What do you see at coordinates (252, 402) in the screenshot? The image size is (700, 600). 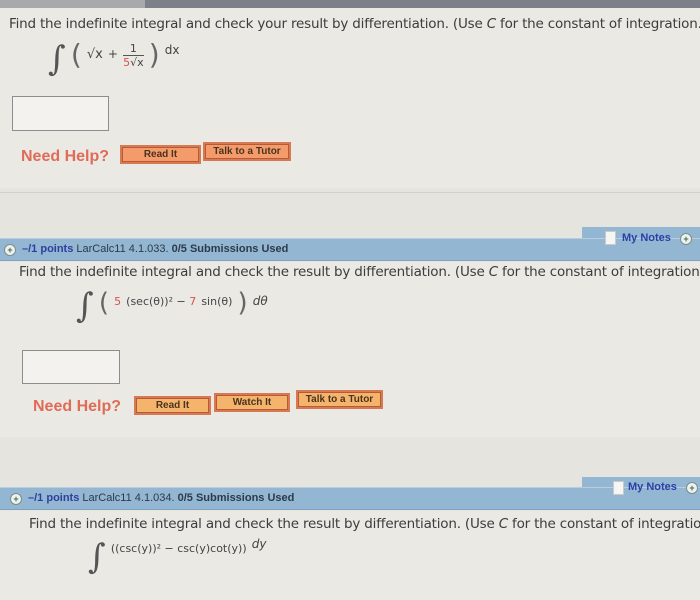 I see `watch-it-button: Watch It` at bounding box center [252, 402].